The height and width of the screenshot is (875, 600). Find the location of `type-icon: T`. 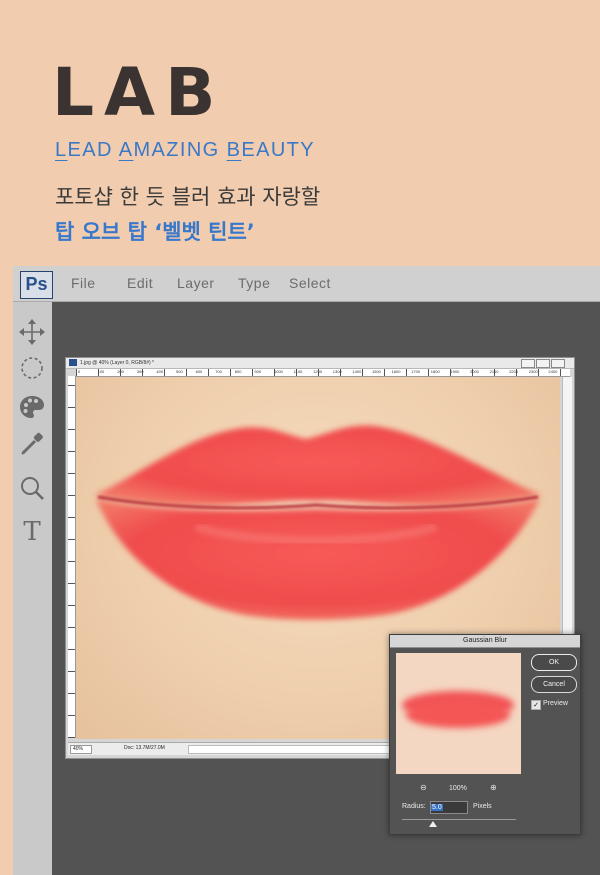

type-icon: T is located at coordinates (32, 531).